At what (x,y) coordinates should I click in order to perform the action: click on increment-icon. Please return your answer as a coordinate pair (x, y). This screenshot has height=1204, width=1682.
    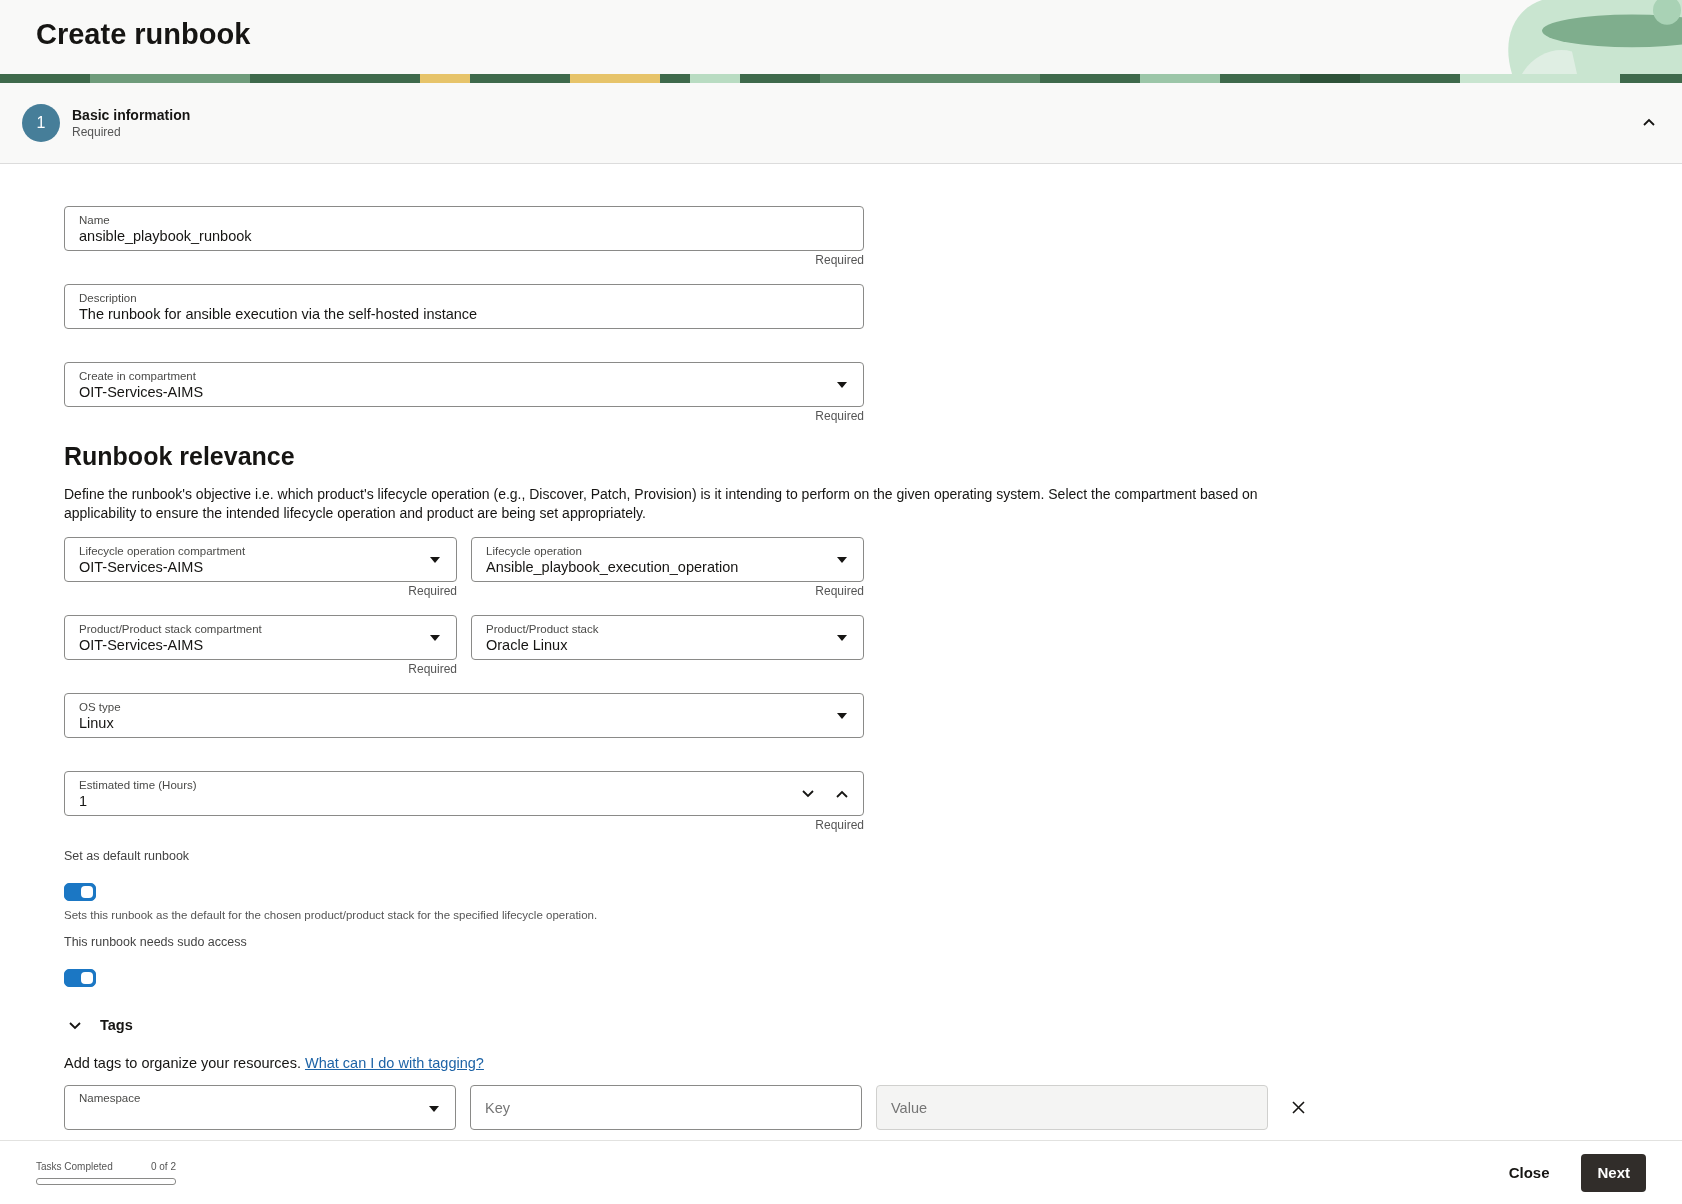
    Looking at the image, I should click on (842, 793).